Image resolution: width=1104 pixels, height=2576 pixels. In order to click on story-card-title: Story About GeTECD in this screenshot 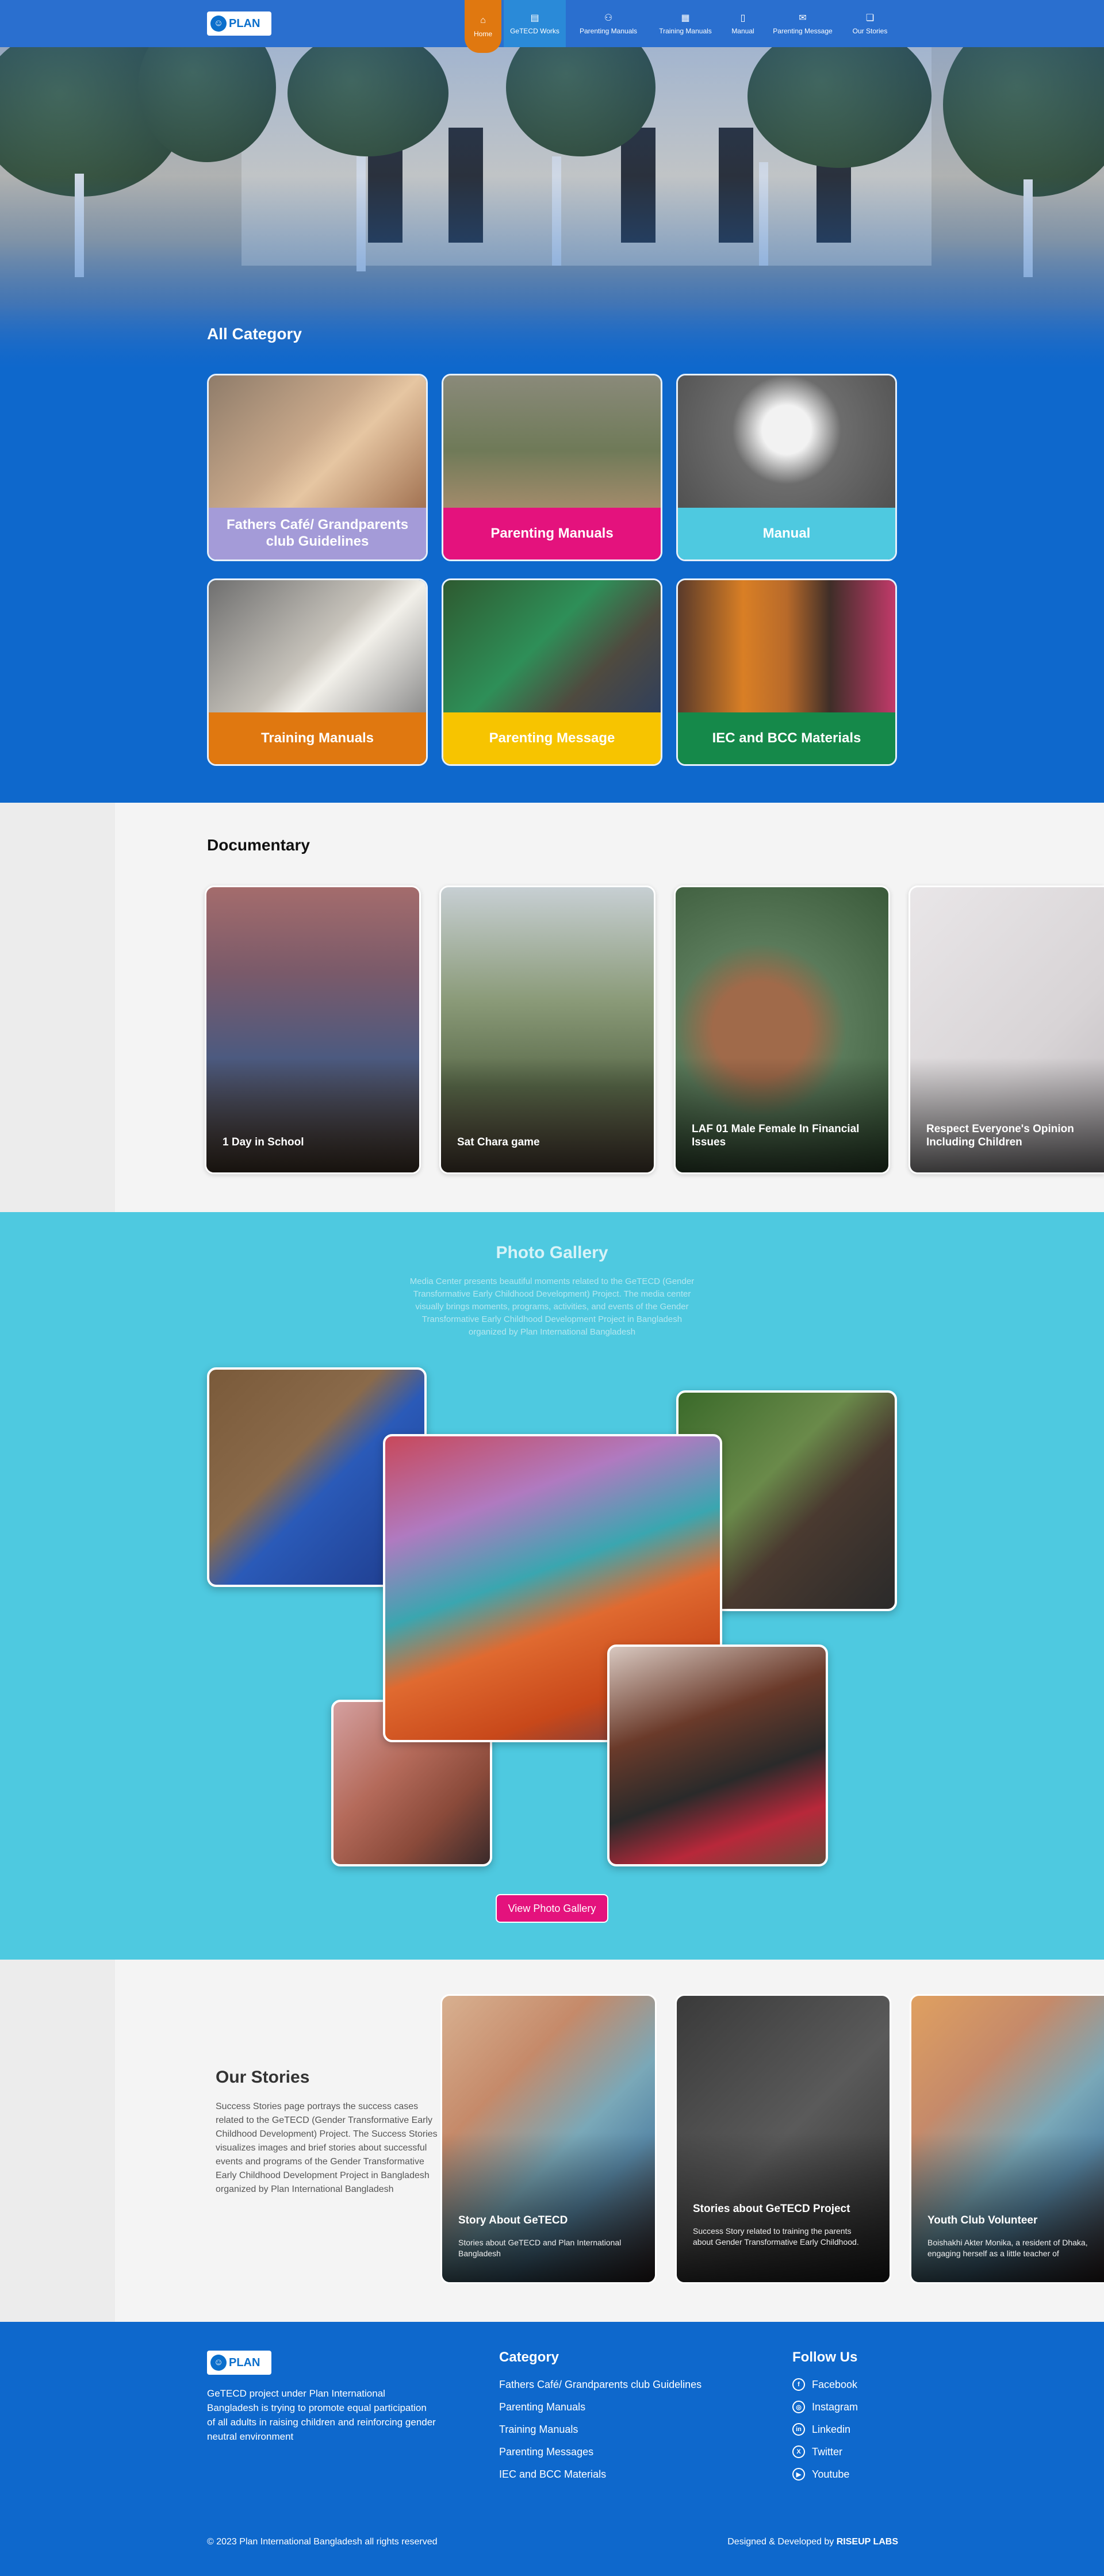, I will do `click(513, 2220)`.